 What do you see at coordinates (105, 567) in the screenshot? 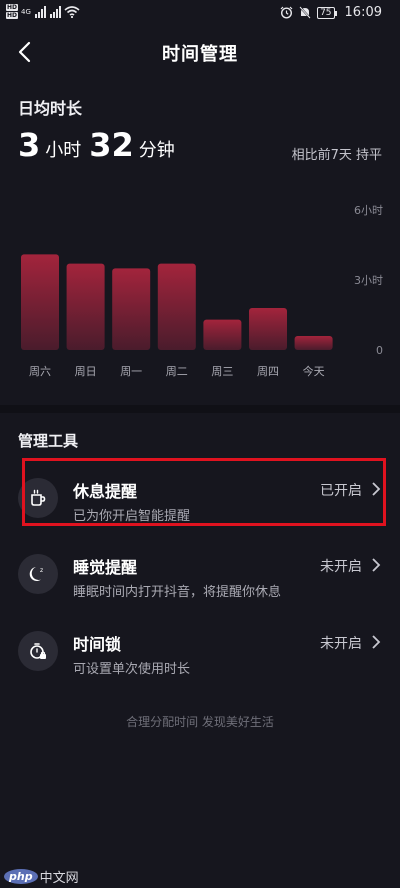
I see `sleep-reminder-title: 睡觉提醒` at bounding box center [105, 567].